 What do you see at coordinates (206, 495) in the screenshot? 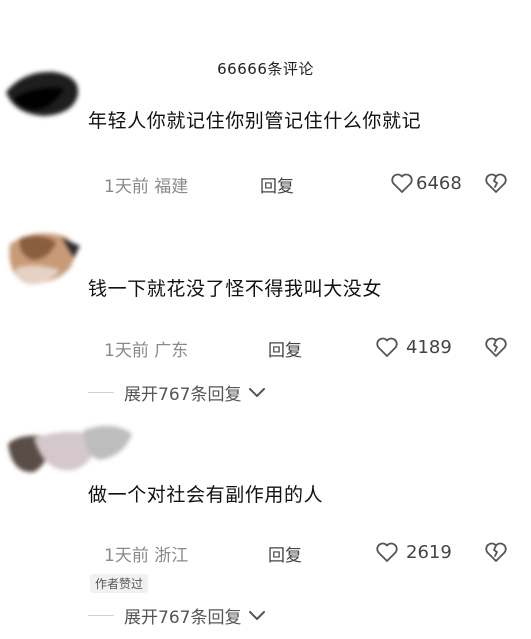
I see `comment-text: 做一个对社会有副作用的人` at bounding box center [206, 495].